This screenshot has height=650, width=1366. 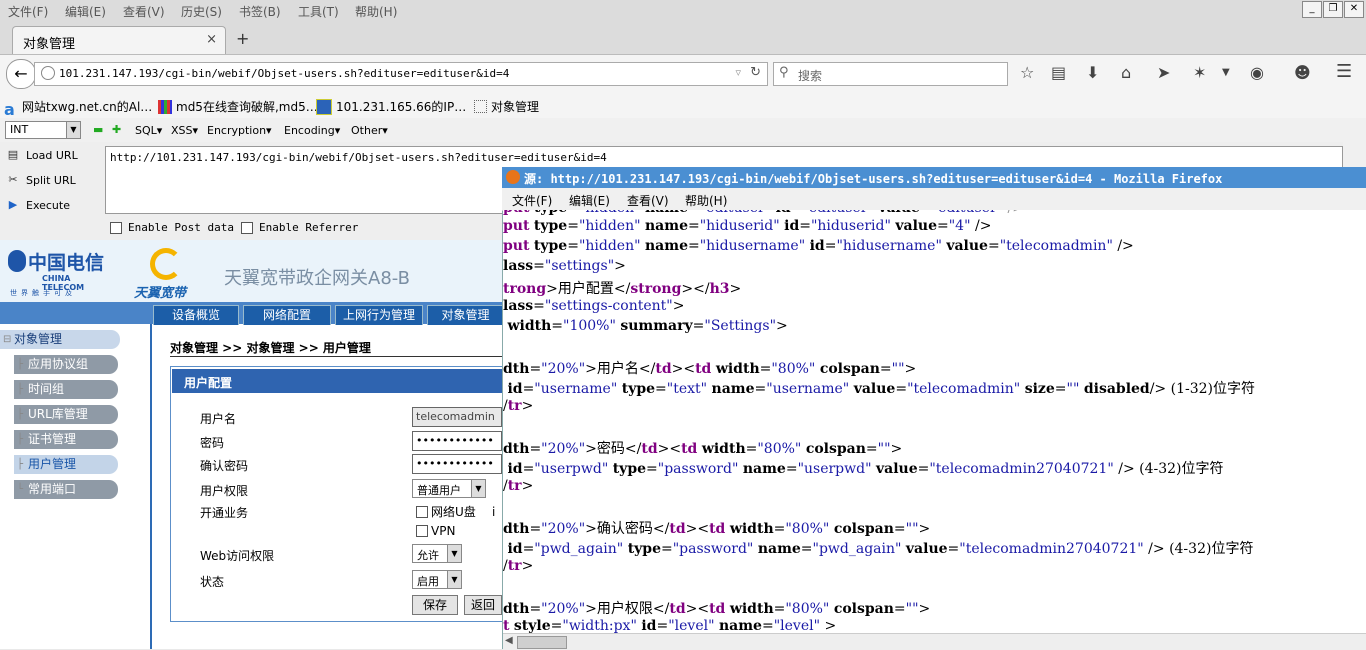 I want to click on menu-file: 文件(F), so click(x=28, y=11).